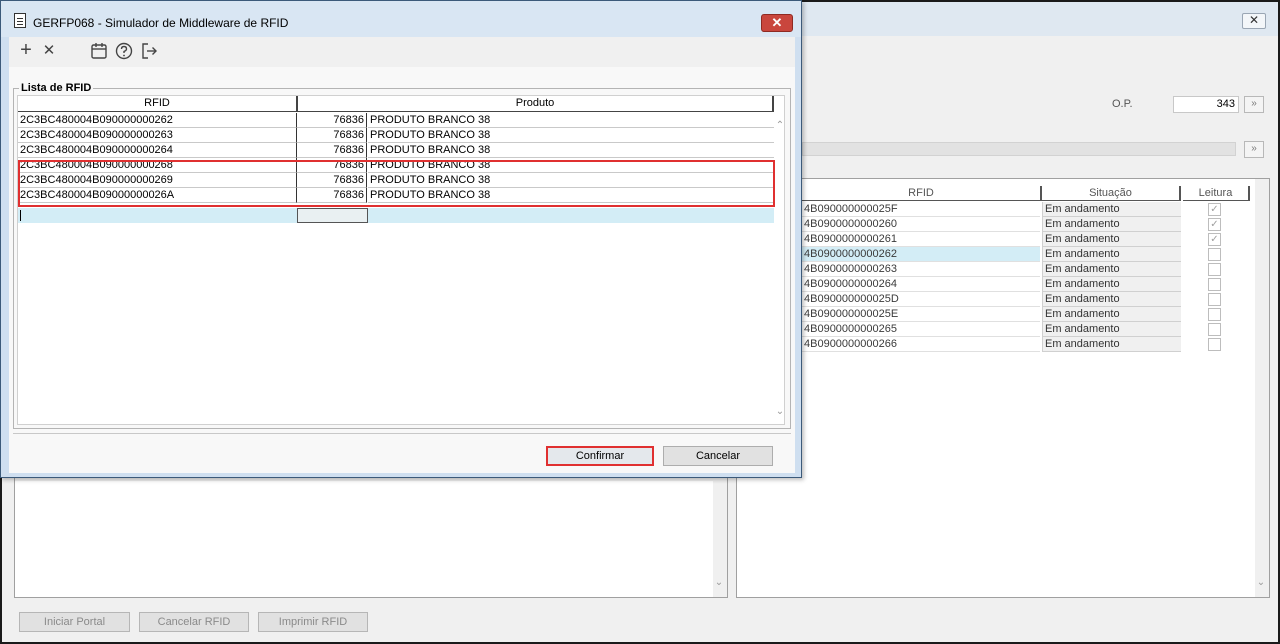 The height and width of the screenshot is (644, 1280). Describe the element at coordinates (99, 51) in the screenshot. I see `calendar-icon` at that location.